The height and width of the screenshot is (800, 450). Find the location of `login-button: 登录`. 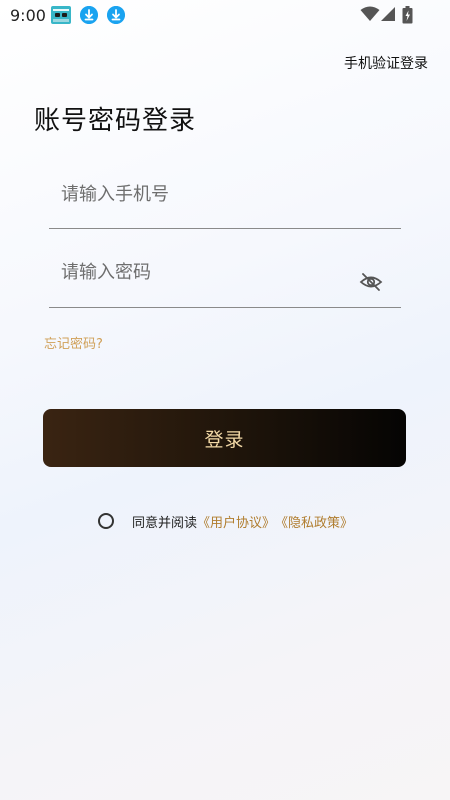

login-button: 登录 is located at coordinates (224, 438).